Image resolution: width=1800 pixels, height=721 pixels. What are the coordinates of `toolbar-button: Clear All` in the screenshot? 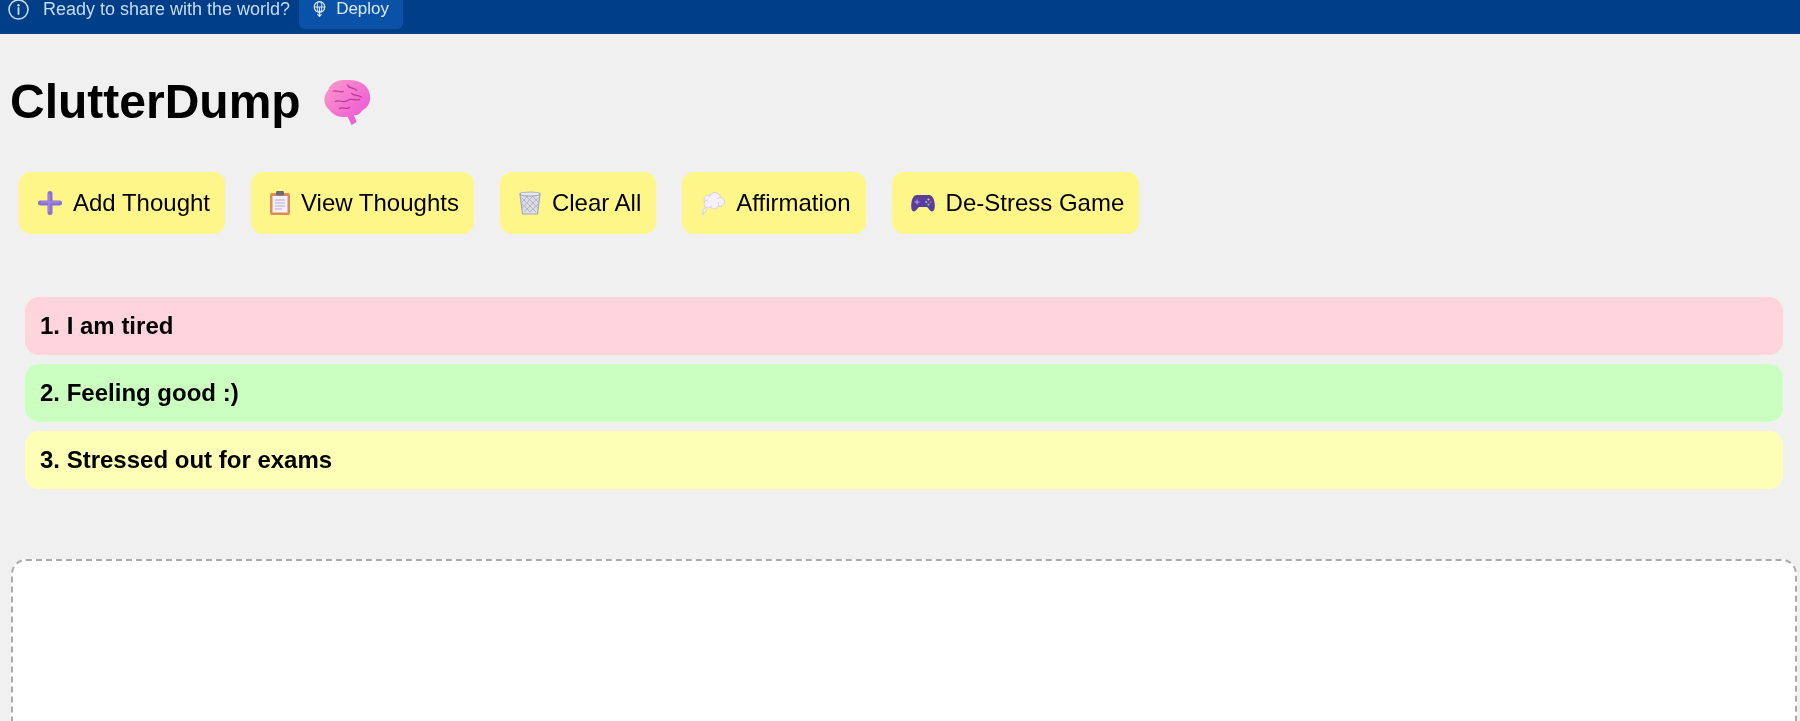 It's located at (578, 203).